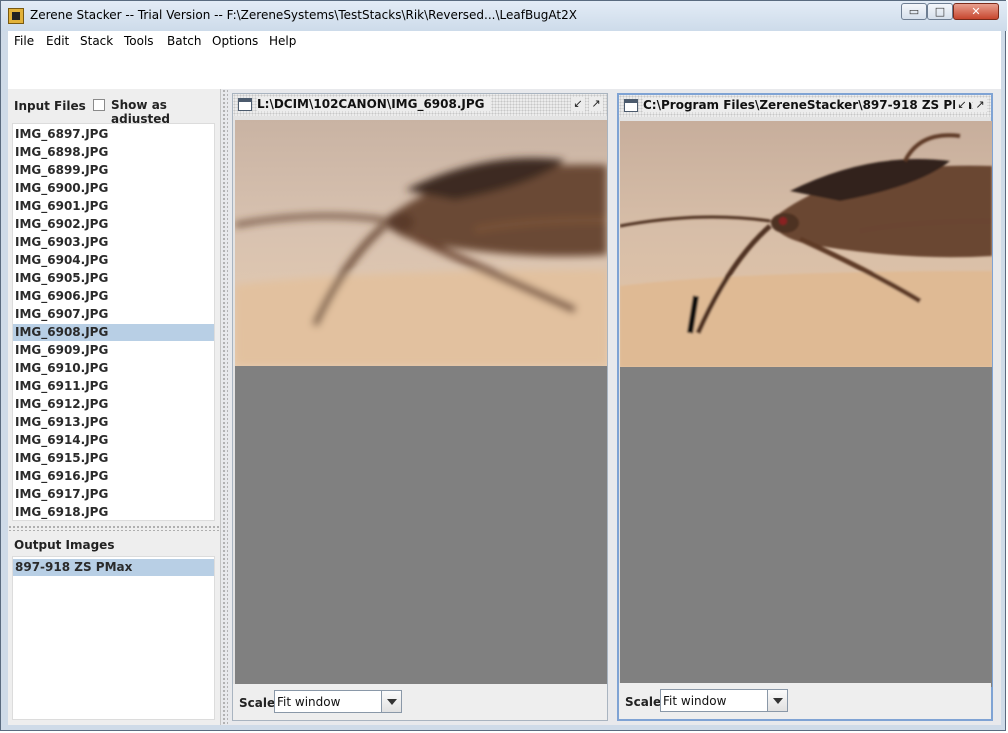 Image resolution: width=1008 pixels, height=733 pixels. I want to click on list-item: IMG_6911.JPG, so click(113, 386).